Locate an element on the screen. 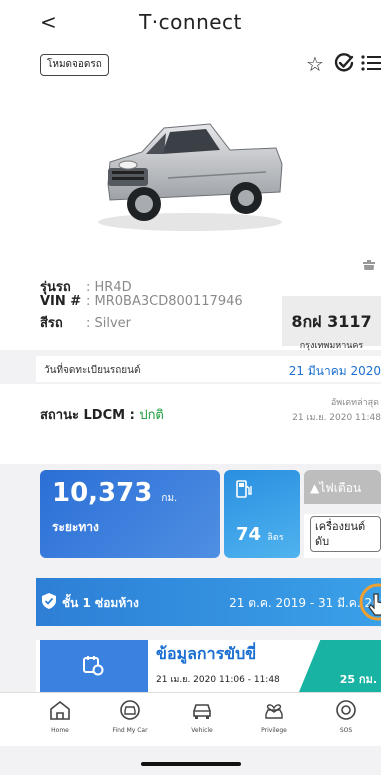 This screenshot has height=775, width=381. ldcm-status-value: ปกติ is located at coordinates (151, 415).